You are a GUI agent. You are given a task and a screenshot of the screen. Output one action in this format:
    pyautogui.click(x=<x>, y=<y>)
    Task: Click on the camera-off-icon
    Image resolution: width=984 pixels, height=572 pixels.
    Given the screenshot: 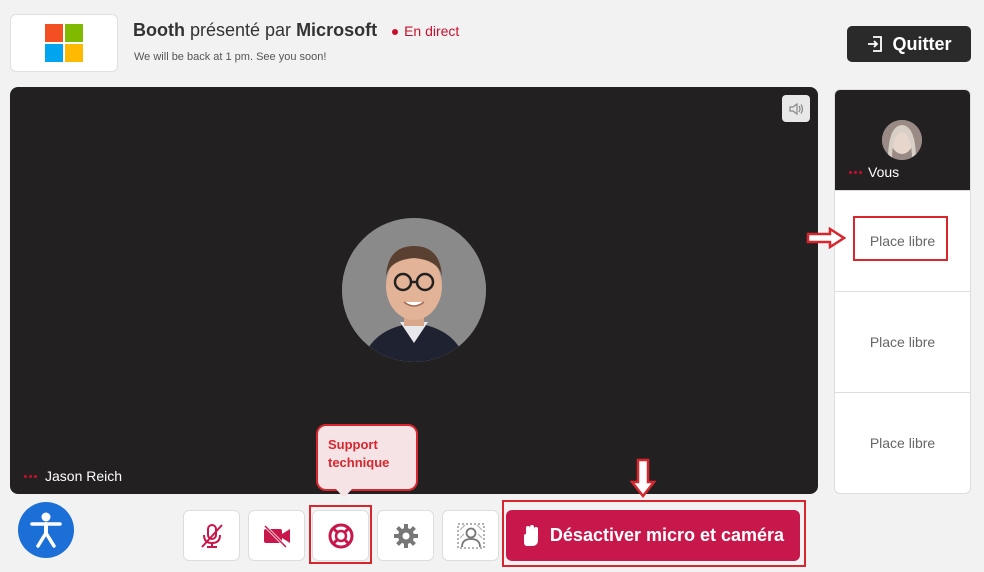 What is the action you would take?
    pyautogui.click(x=276, y=536)
    